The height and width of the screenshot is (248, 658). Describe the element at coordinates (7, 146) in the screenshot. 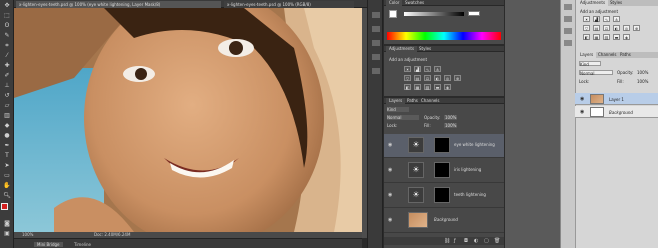

I see `pen-tool-icon: ✒` at that location.